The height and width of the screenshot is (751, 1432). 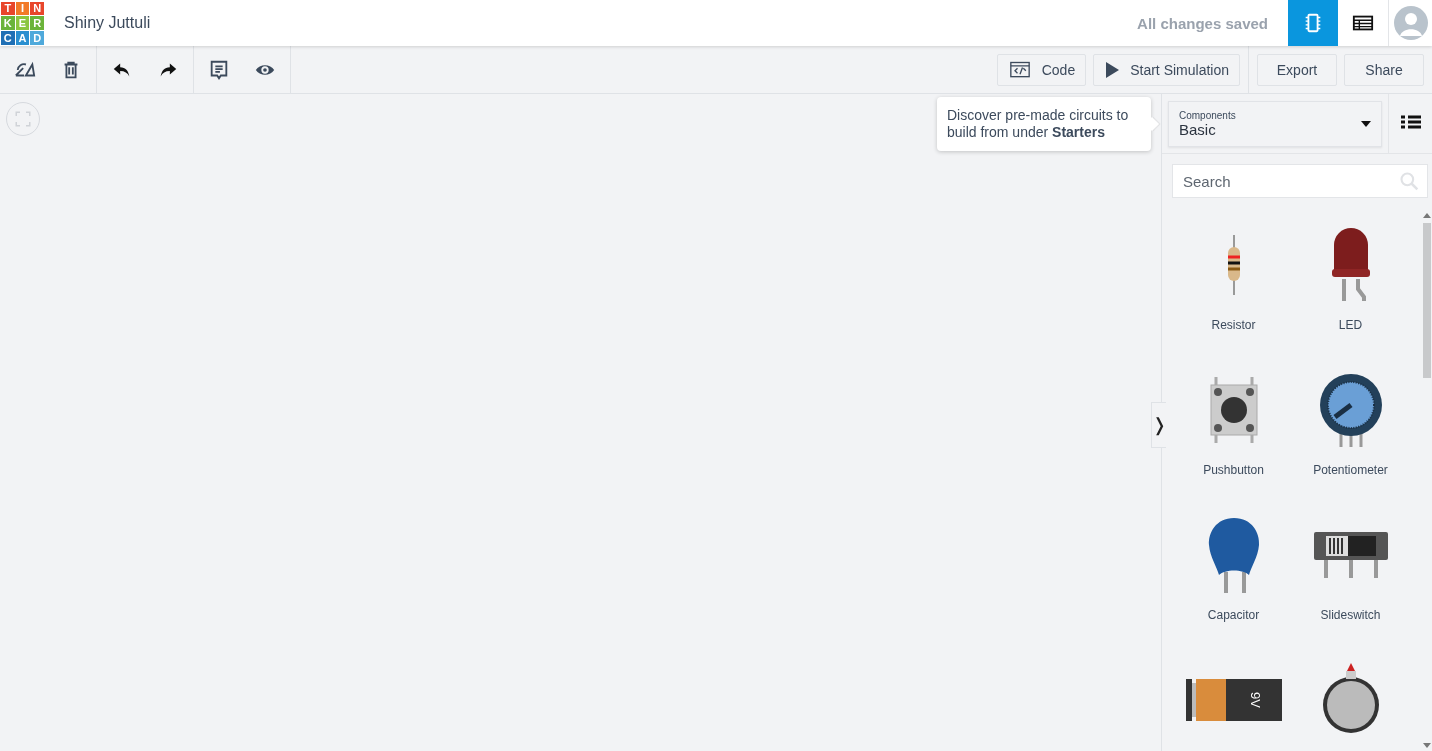 I want to click on toolbar-button: Share, so click(x=1384, y=69).